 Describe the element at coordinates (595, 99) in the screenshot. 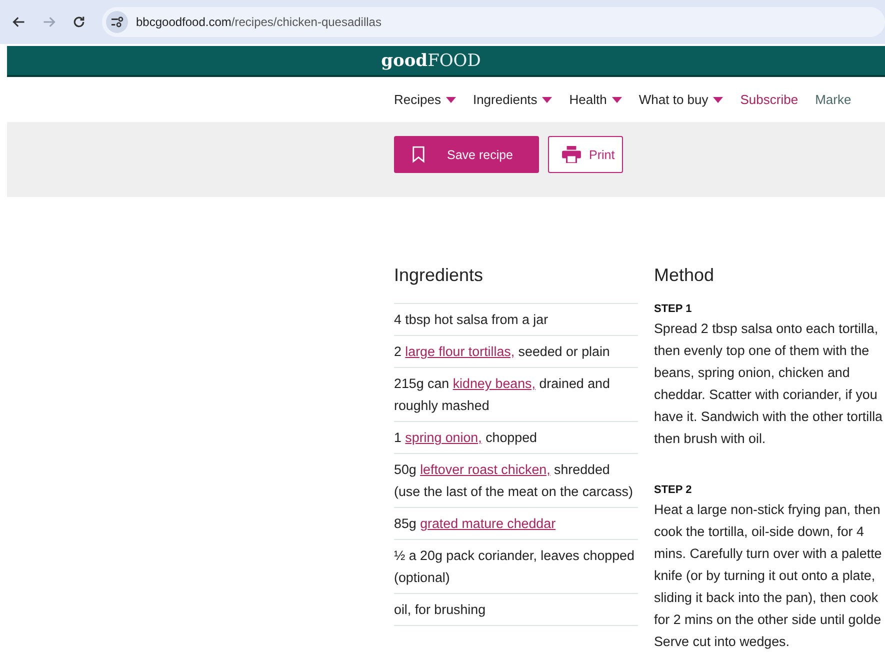

I see `nav-link: Health` at that location.